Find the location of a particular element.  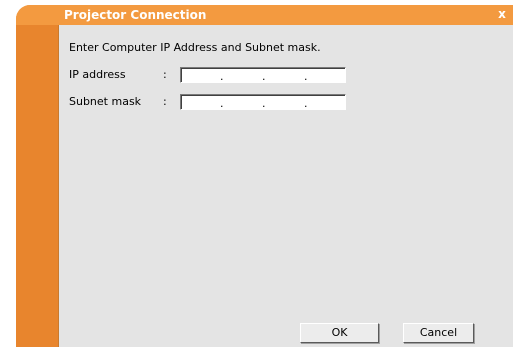

window-title: Projector Connection is located at coordinates (135, 15).